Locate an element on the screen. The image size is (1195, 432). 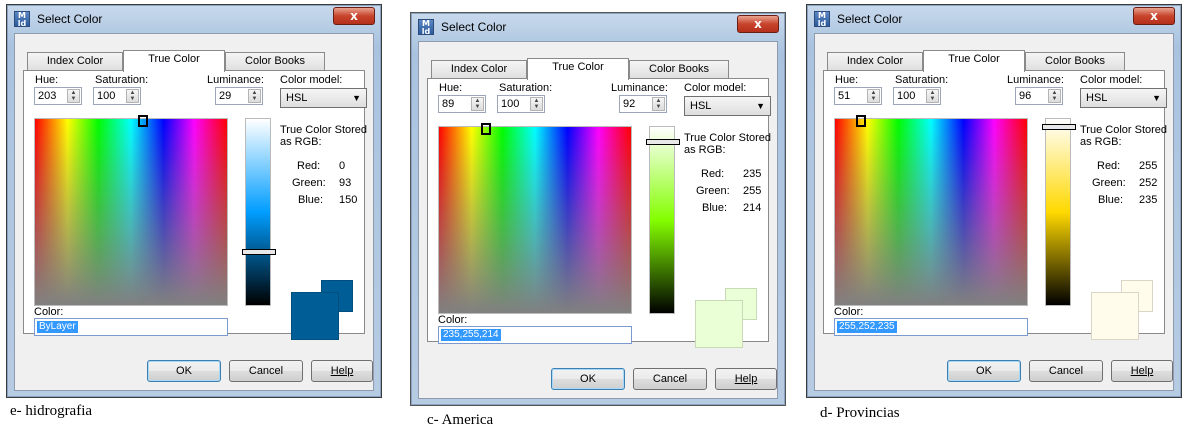
blue-value: 214 is located at coordinates (752, 208).